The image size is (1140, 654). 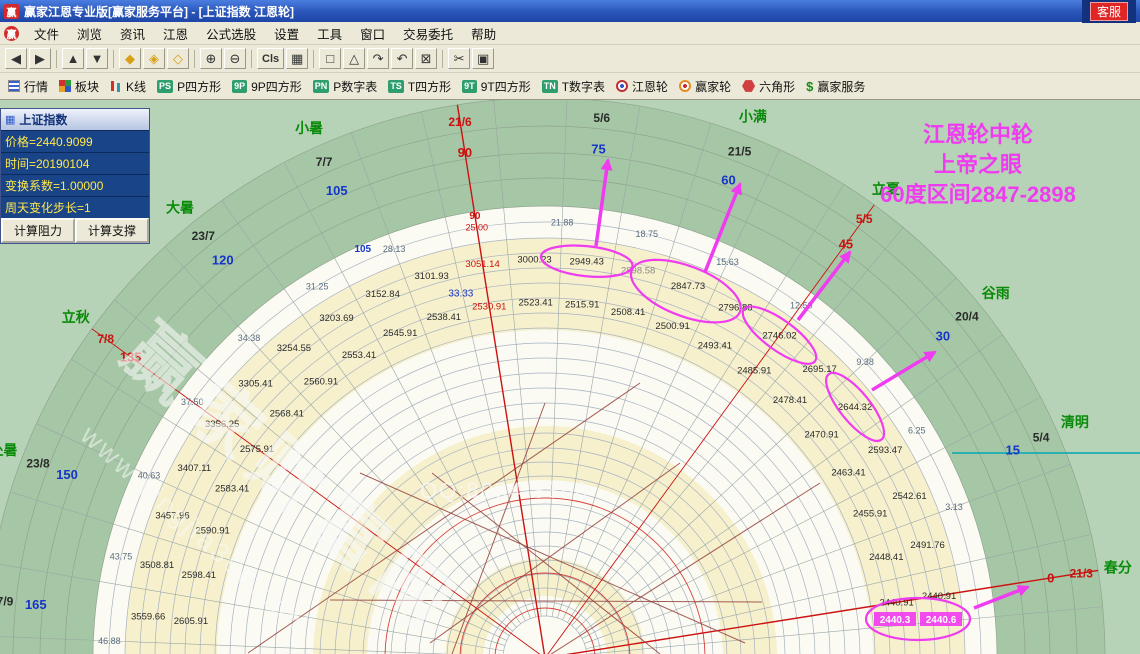 I want to click on kline-icon, so click(x=116, y=86).